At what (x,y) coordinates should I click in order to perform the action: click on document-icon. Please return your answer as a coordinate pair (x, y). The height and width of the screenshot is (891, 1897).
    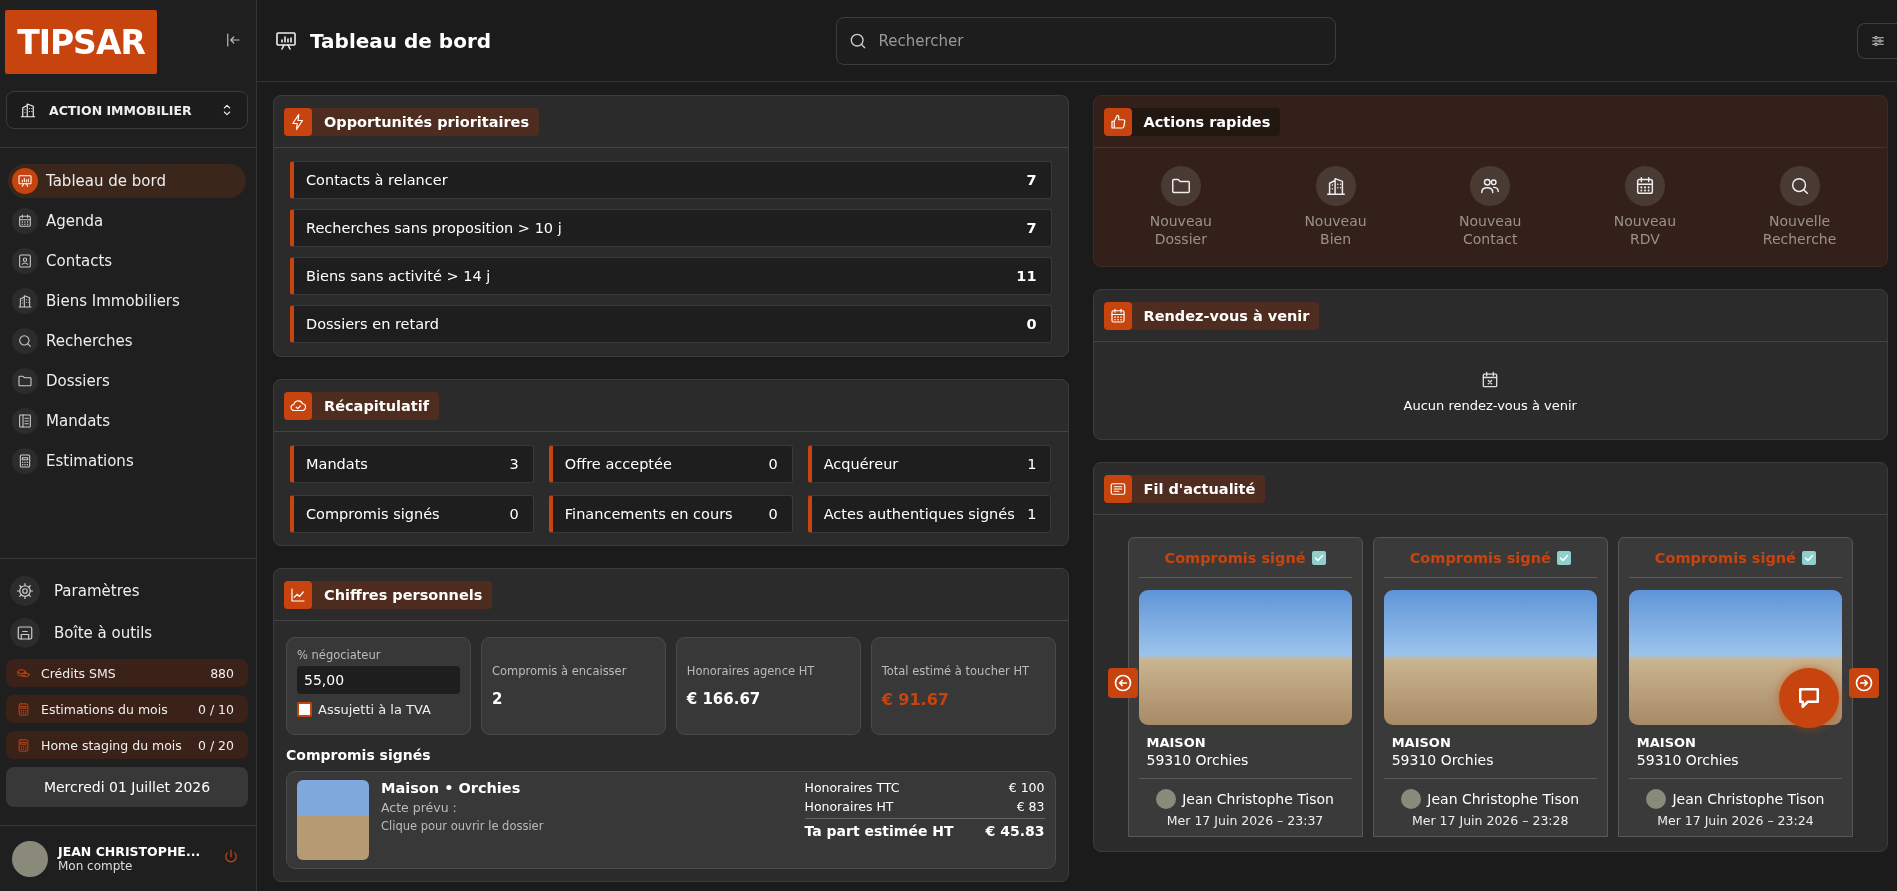
    Looking at the image, I should click on (25, 421).